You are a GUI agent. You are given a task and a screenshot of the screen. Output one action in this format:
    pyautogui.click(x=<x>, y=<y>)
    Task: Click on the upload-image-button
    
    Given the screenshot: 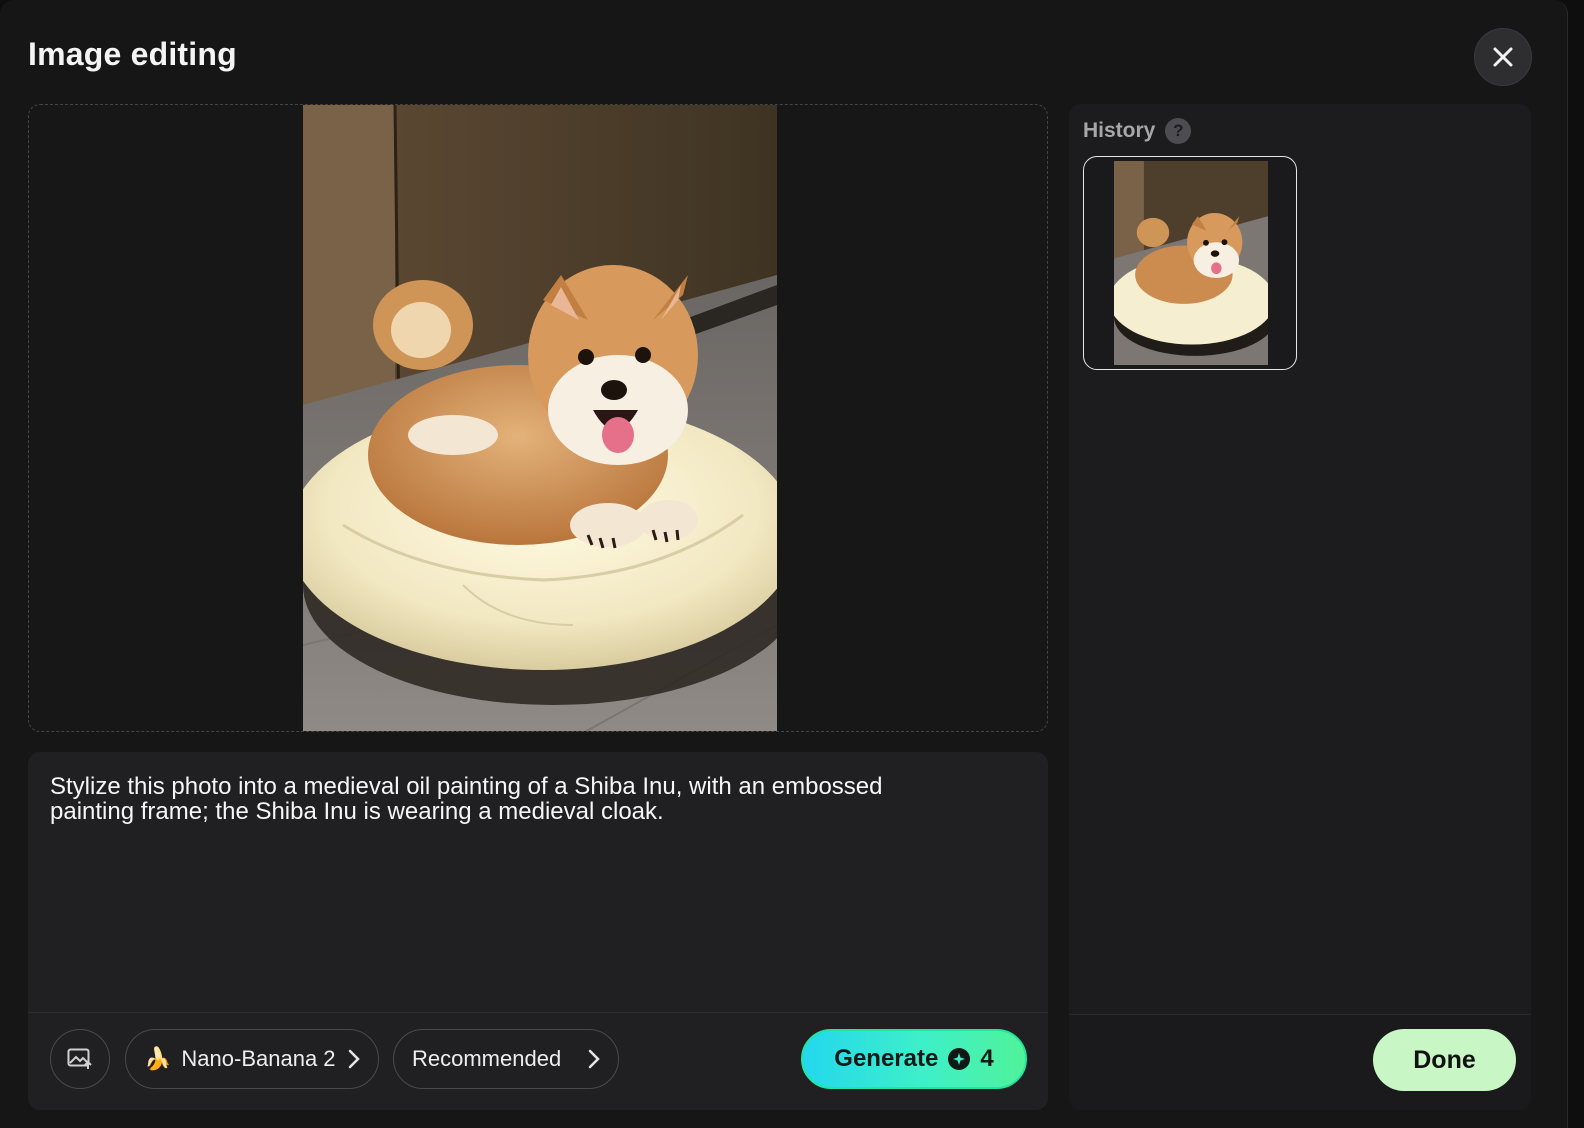 What is the action you would take?
    pyautogui.click(x=80, y=1059)
    